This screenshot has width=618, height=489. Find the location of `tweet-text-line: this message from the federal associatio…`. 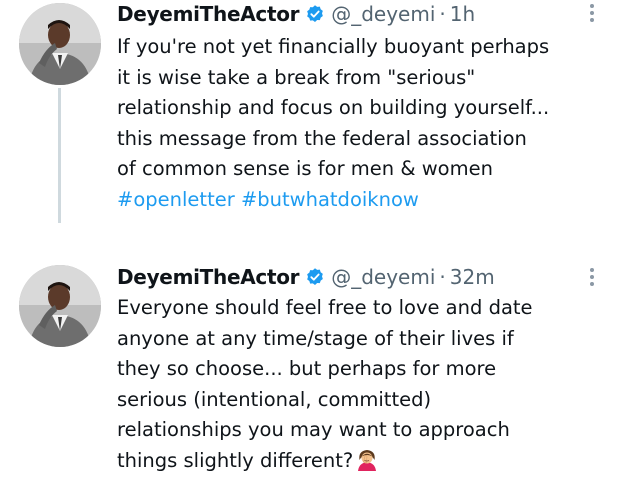

tweet-text-line: this message from the federal associatio… is located at coordinates (322, 138).